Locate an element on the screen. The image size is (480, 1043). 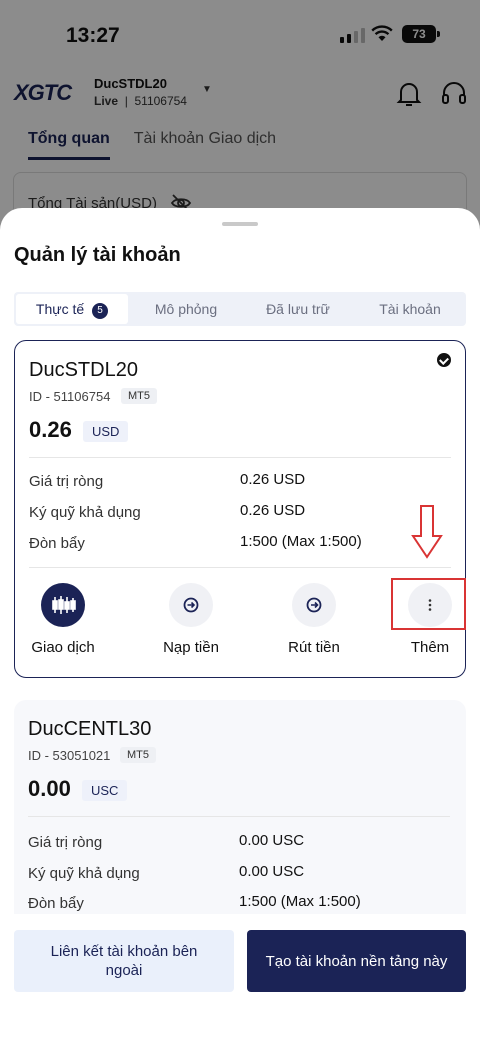
tab-real: Thực tế 5 is located at coordinates (72, 309).